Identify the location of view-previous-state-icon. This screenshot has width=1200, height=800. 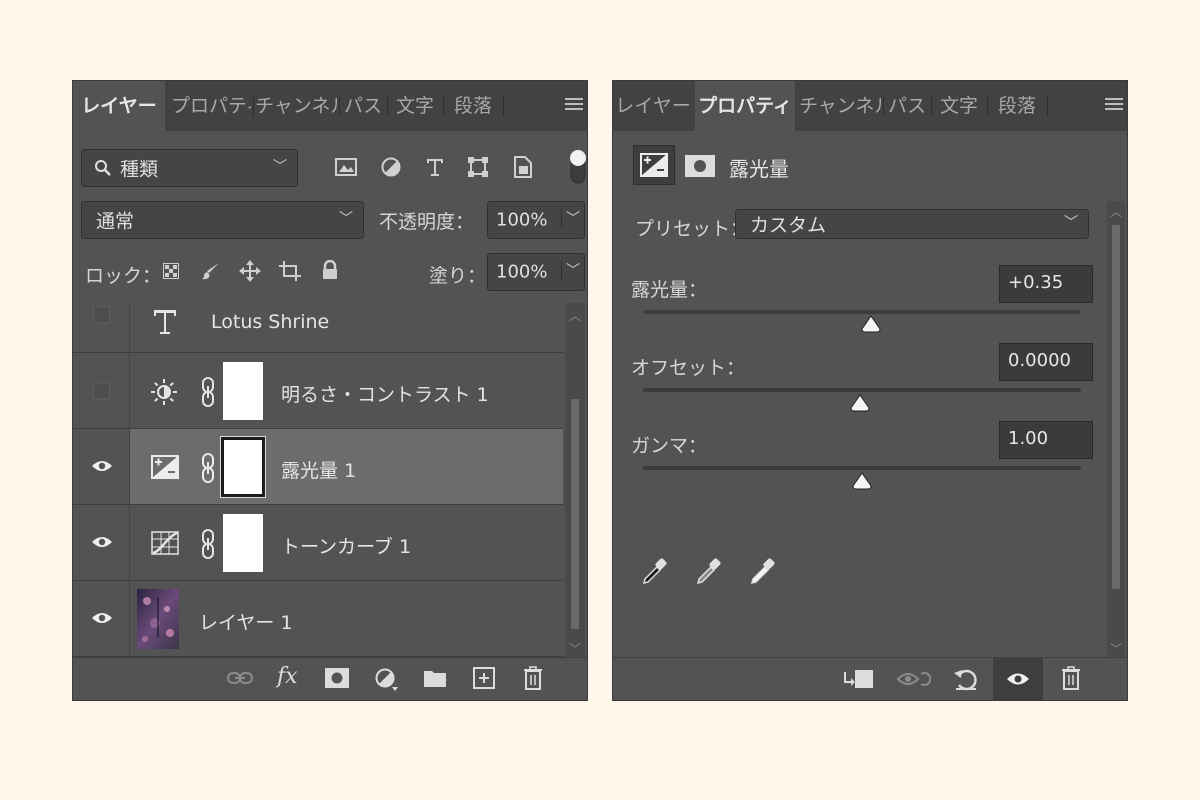
(914, 679).